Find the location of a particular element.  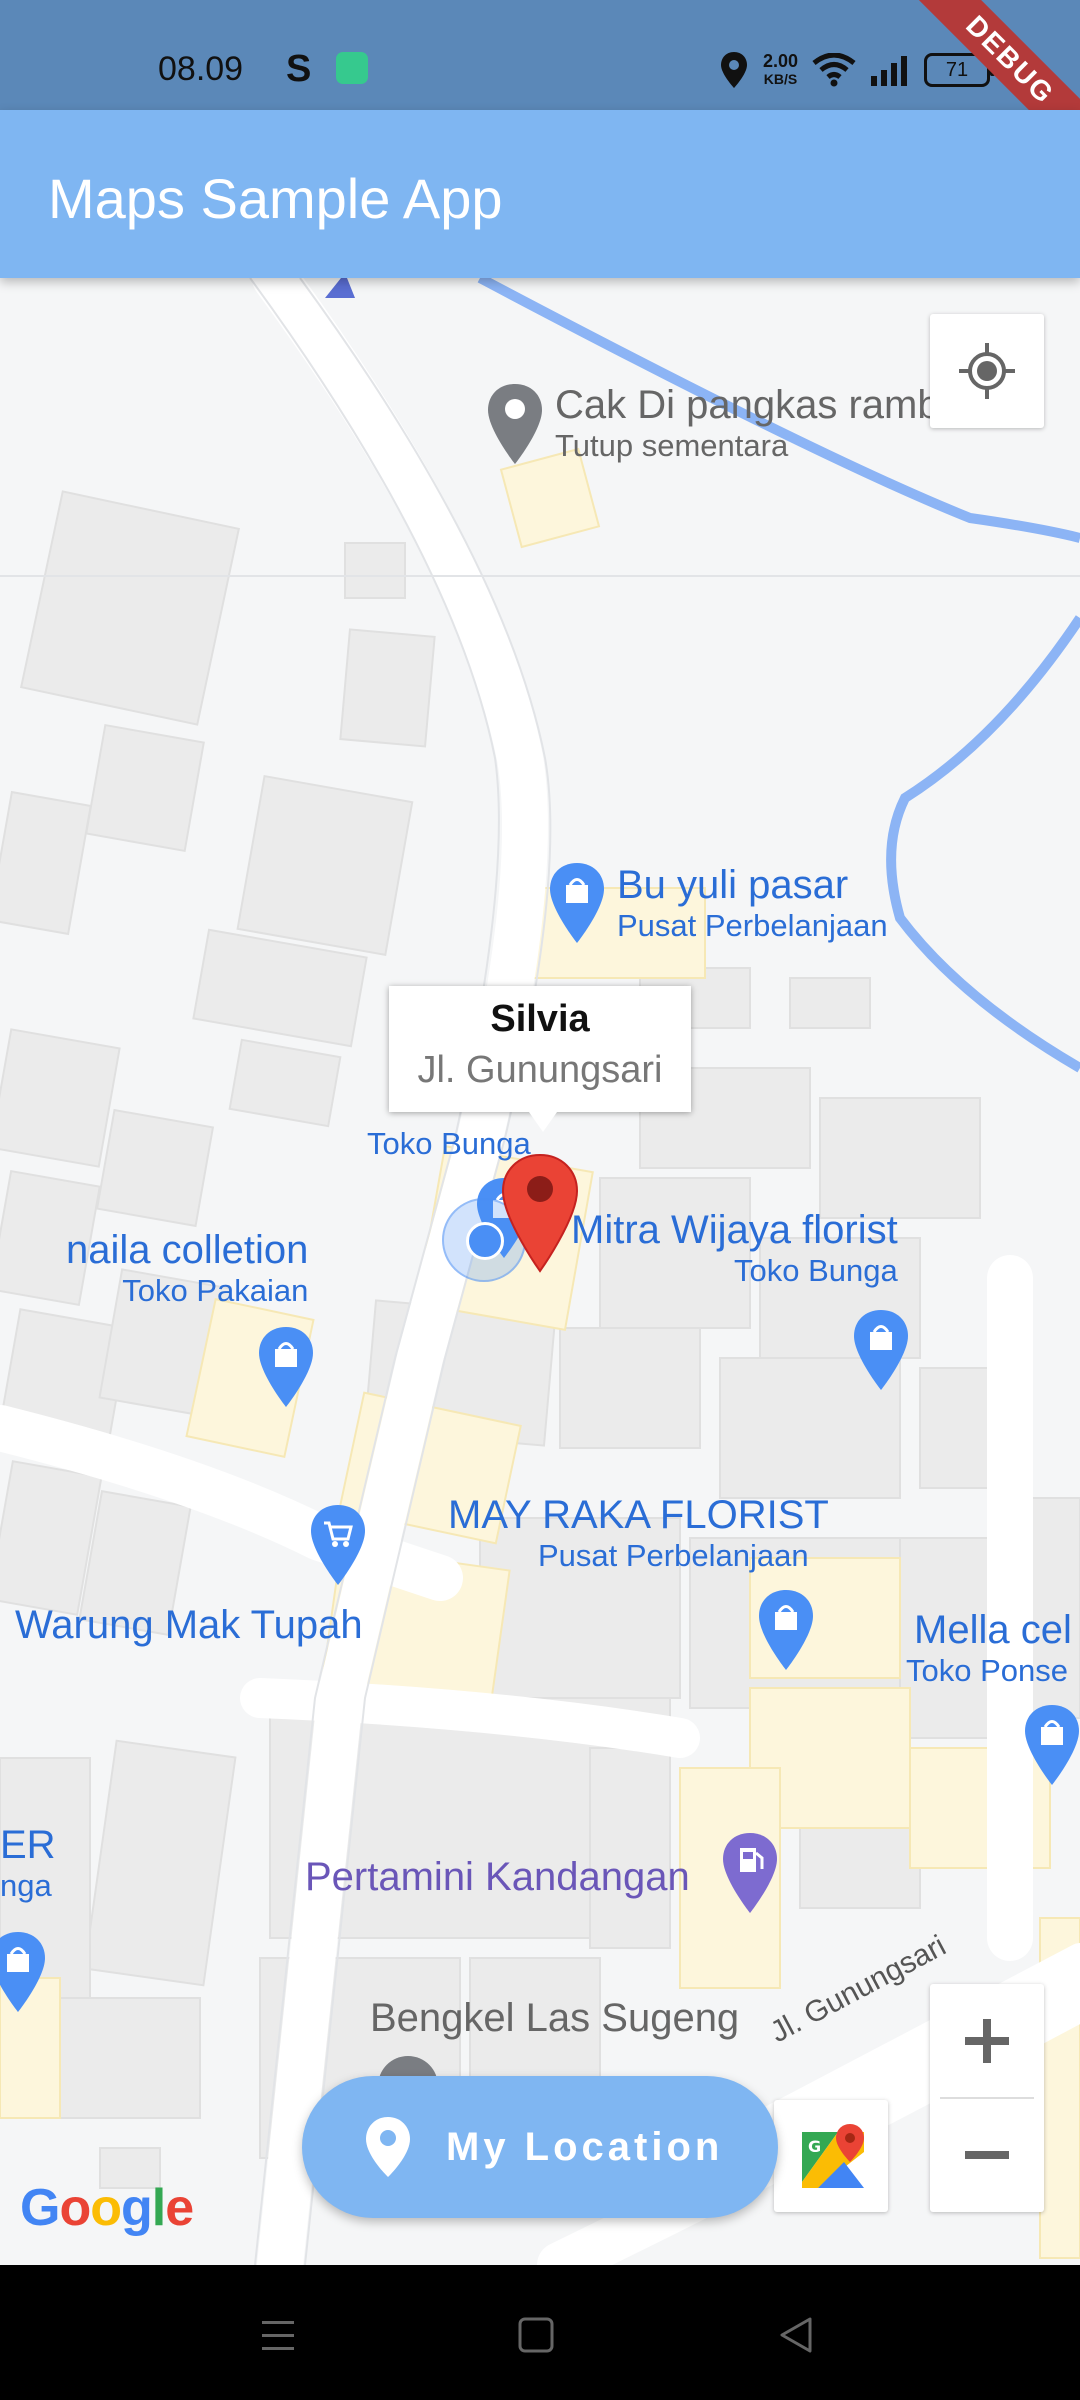

poi-pertamini-kandangan: Pertamini Kandangan is located at coordinates (497, 1877).